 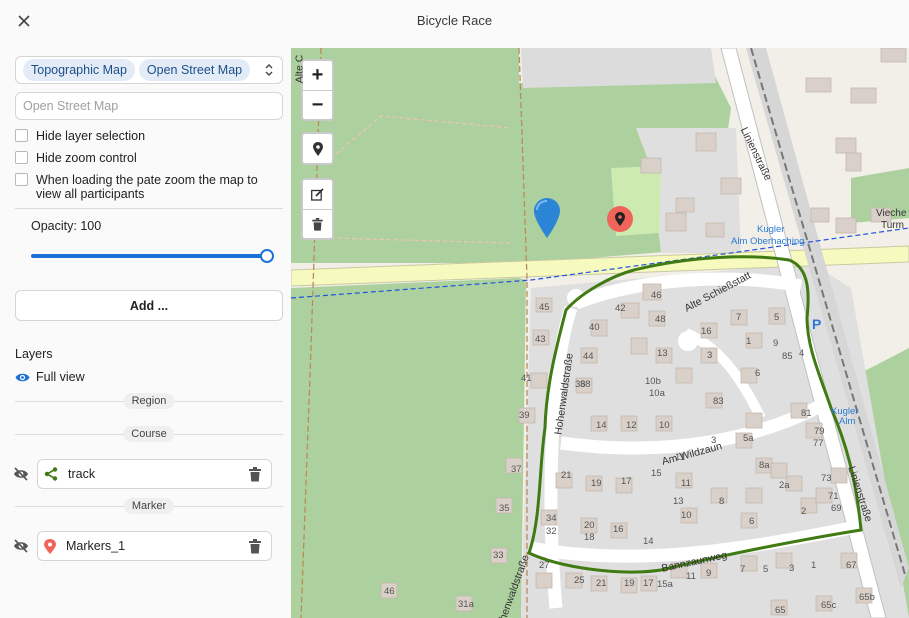 What do you see at coordinates (768, 241) in the screenshot?
I see `poi-label: Alm Oberhaching` at bounding box center [768, 241].